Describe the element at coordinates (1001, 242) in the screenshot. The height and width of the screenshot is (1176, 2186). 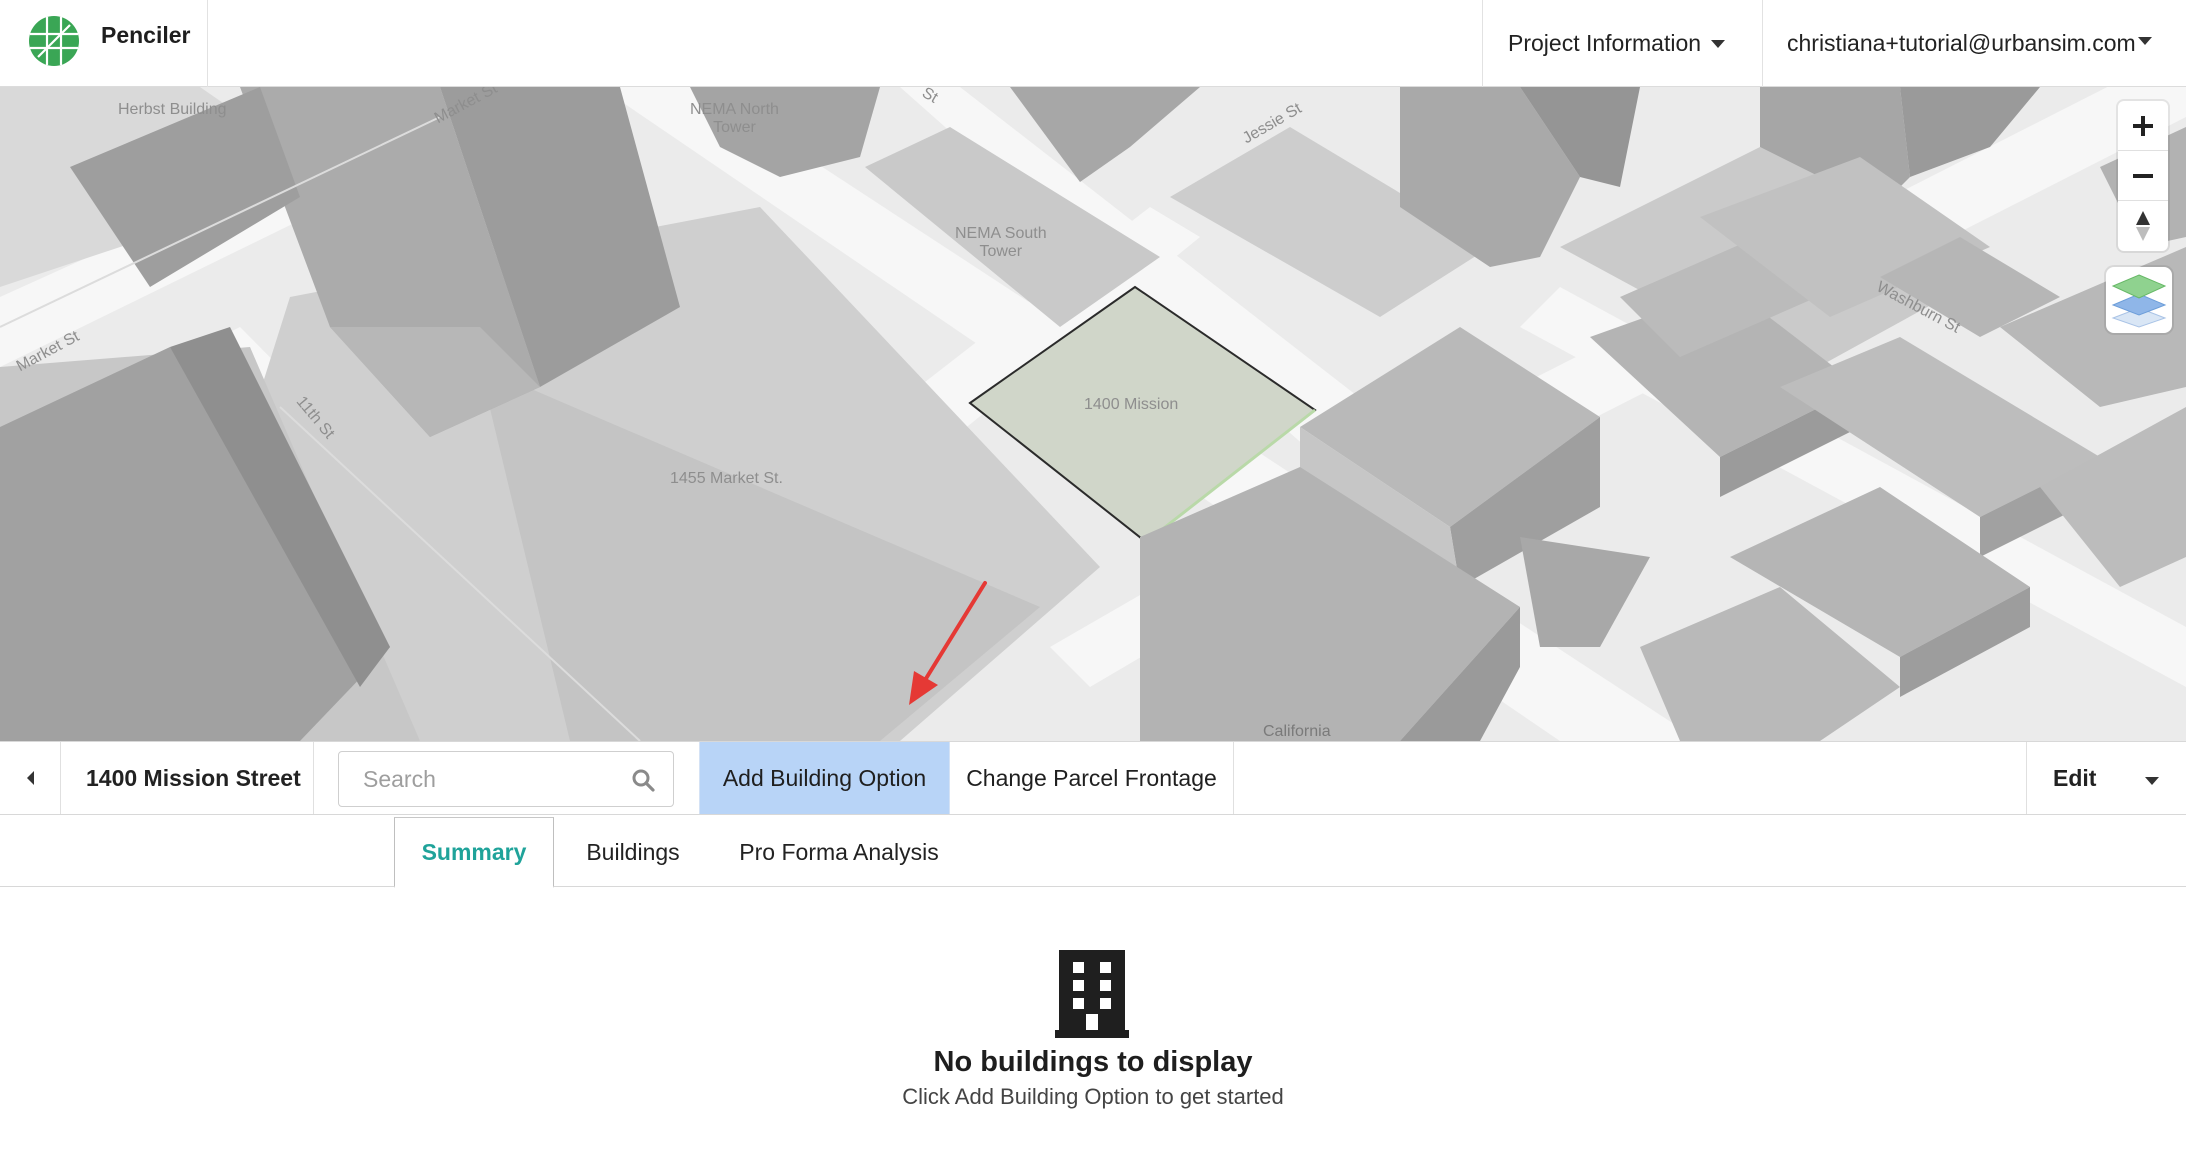
I see `map-label-nema-south-tower: NEMA South Tower` at that location.